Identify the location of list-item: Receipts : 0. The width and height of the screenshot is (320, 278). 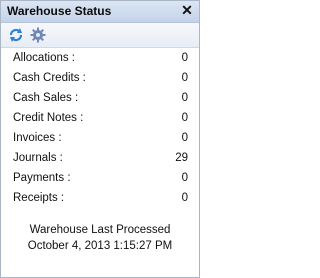
(100, 199).